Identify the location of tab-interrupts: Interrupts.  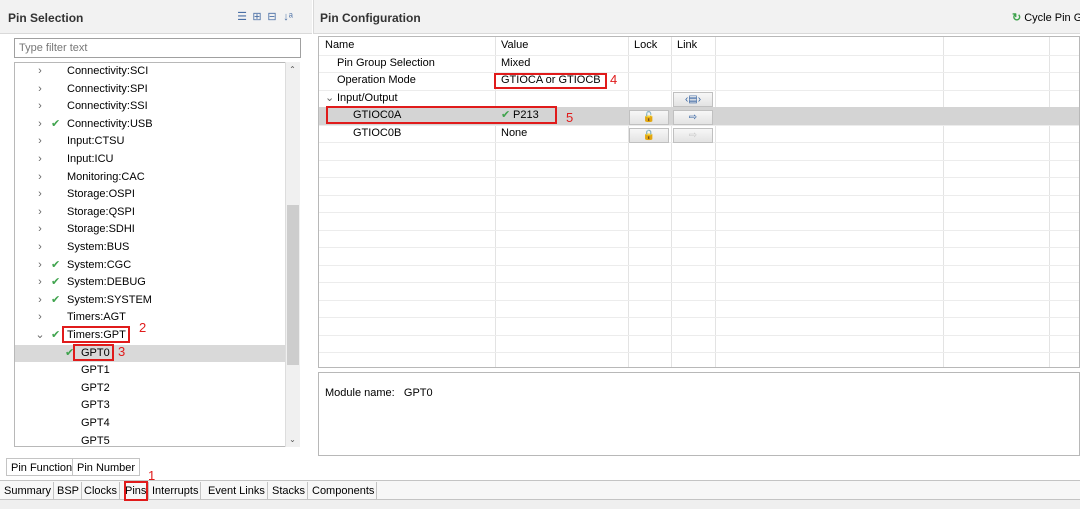
(176, 491).